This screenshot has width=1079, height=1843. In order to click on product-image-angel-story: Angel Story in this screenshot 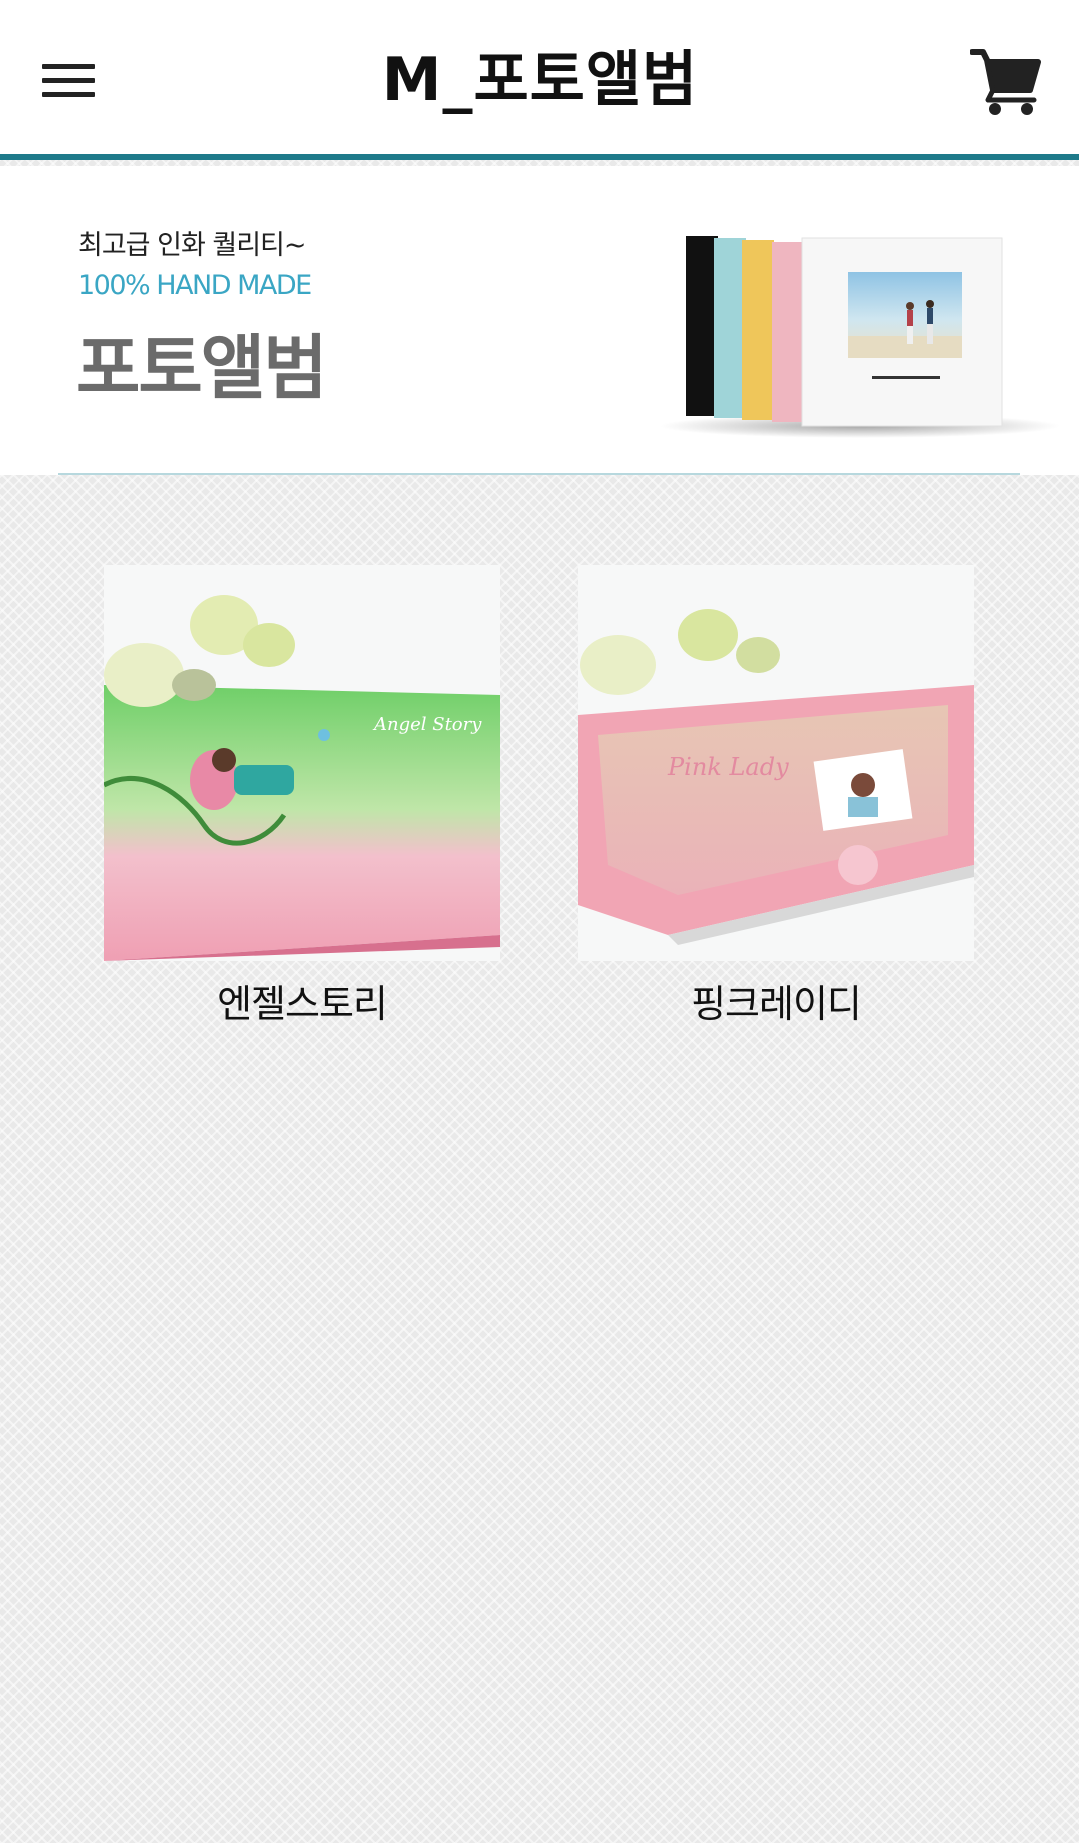, I will do `click(302, 763)`.